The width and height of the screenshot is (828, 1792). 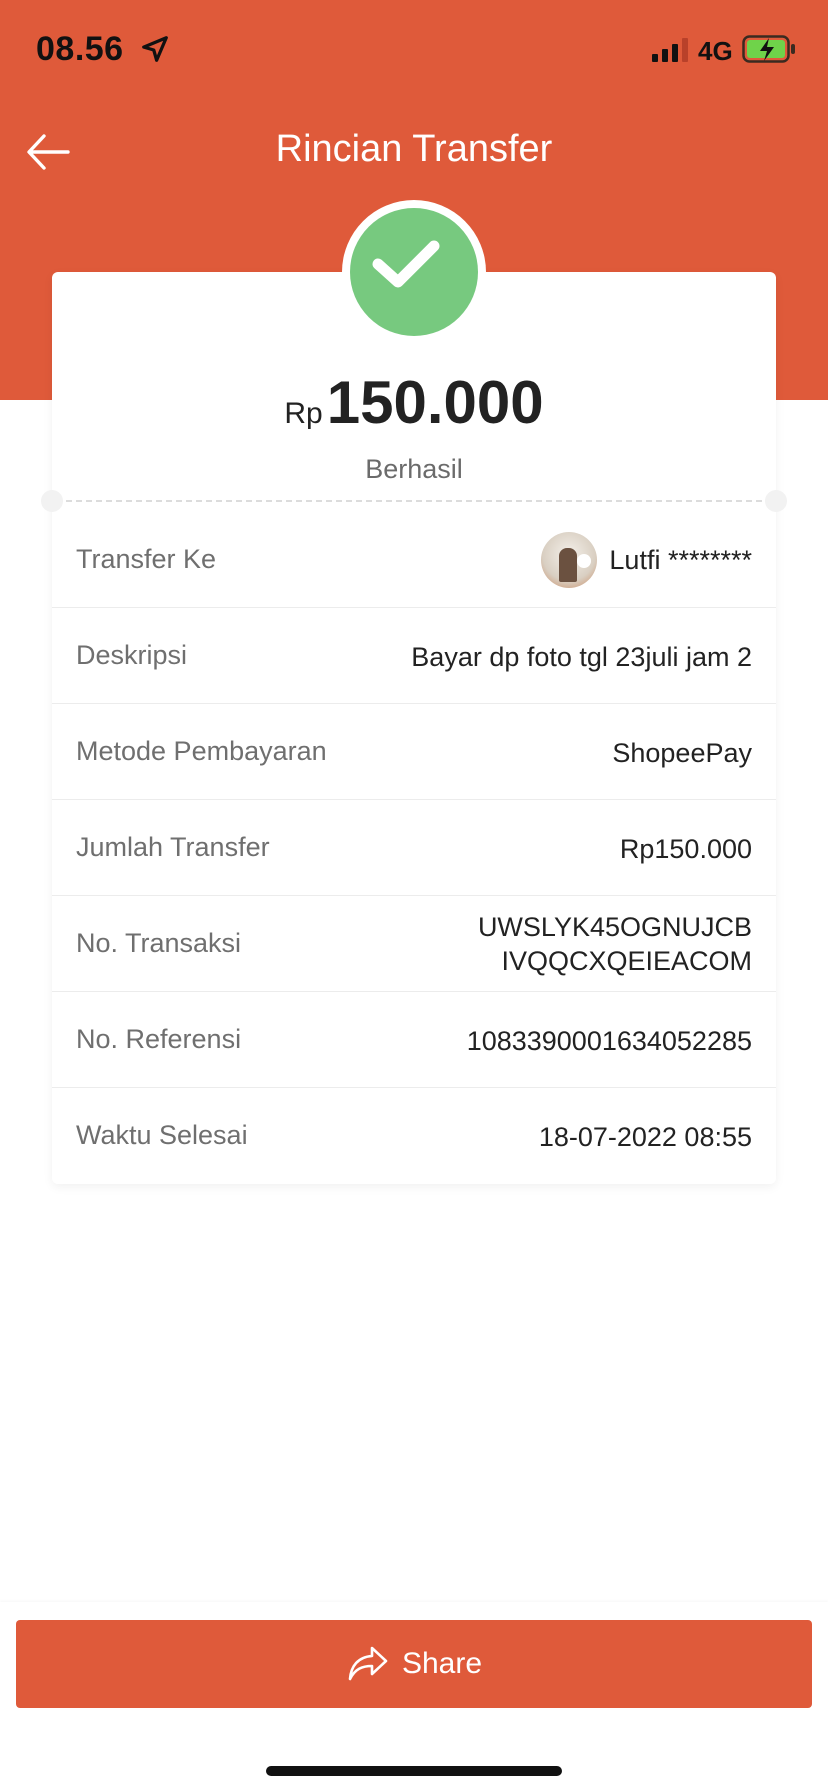 I want to click on amount-currency: Rp, so click(x=303, y=413).